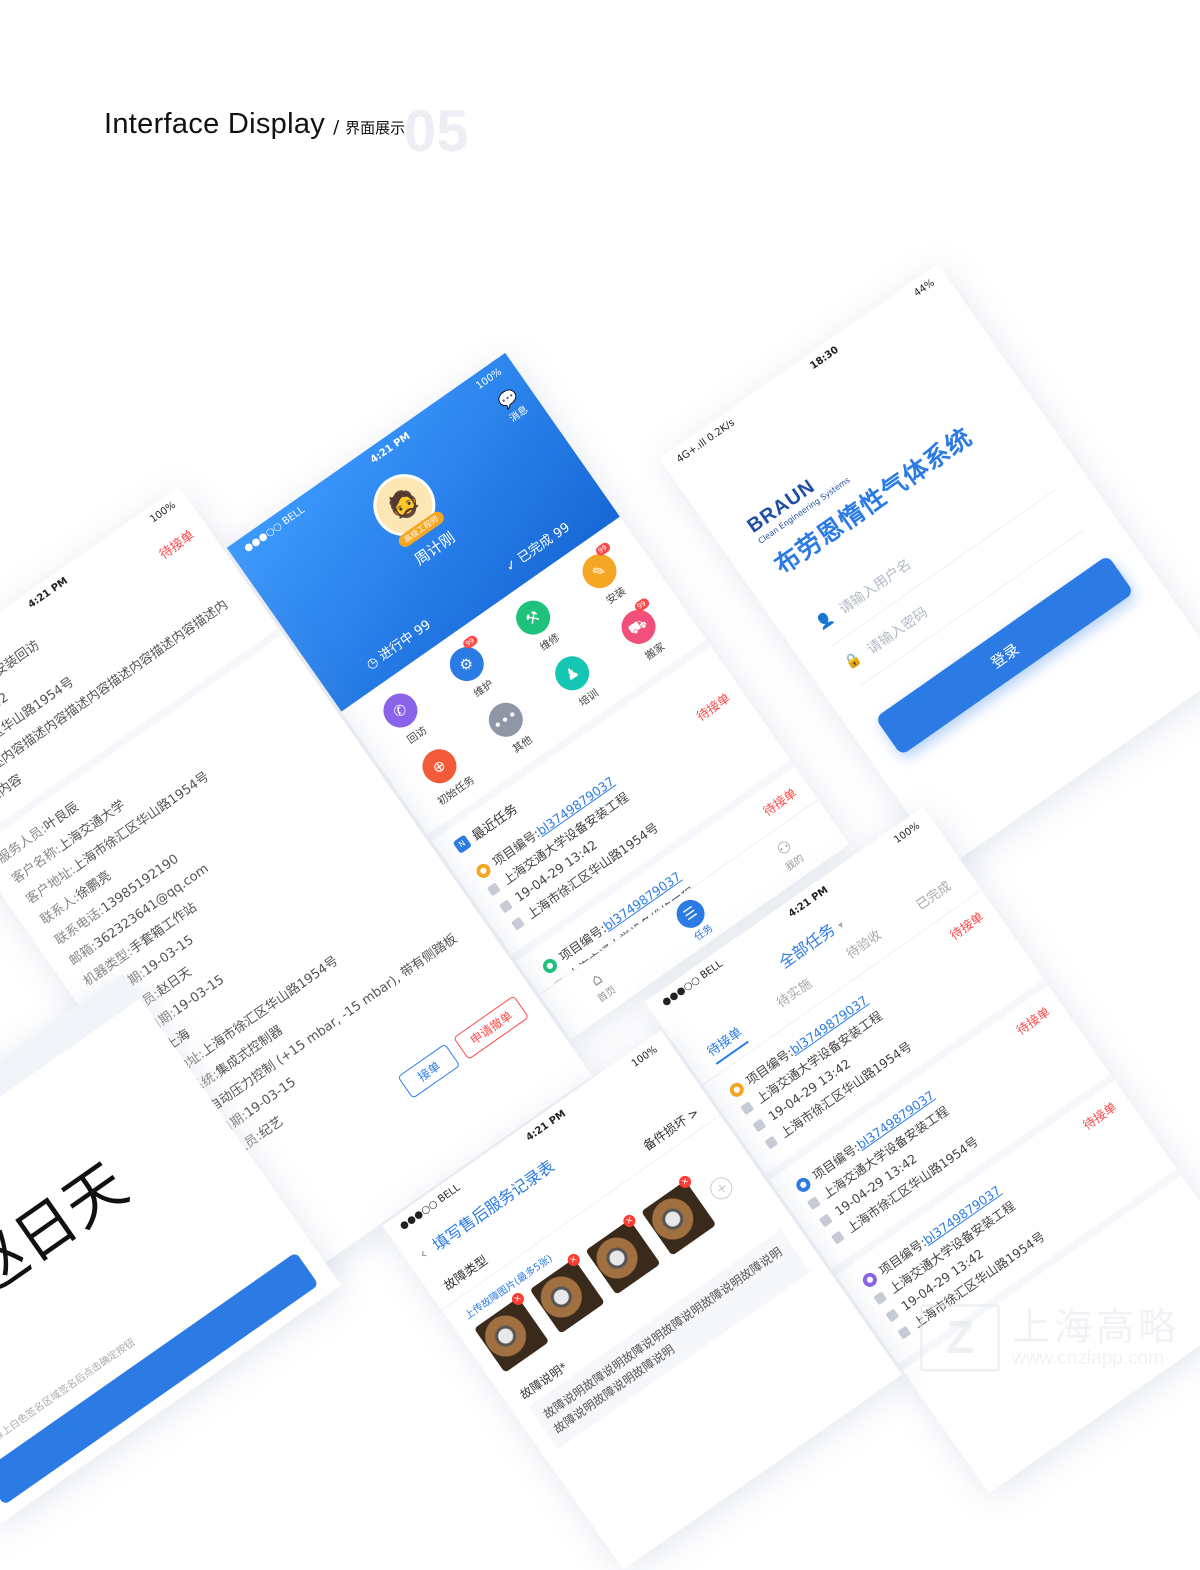 The width and height of the screenshot is (1200, 1570). What do you see at coordinates (825, 621) in the screenshot?
I see `user-icon: 👤` at bounding box center [825, 621].